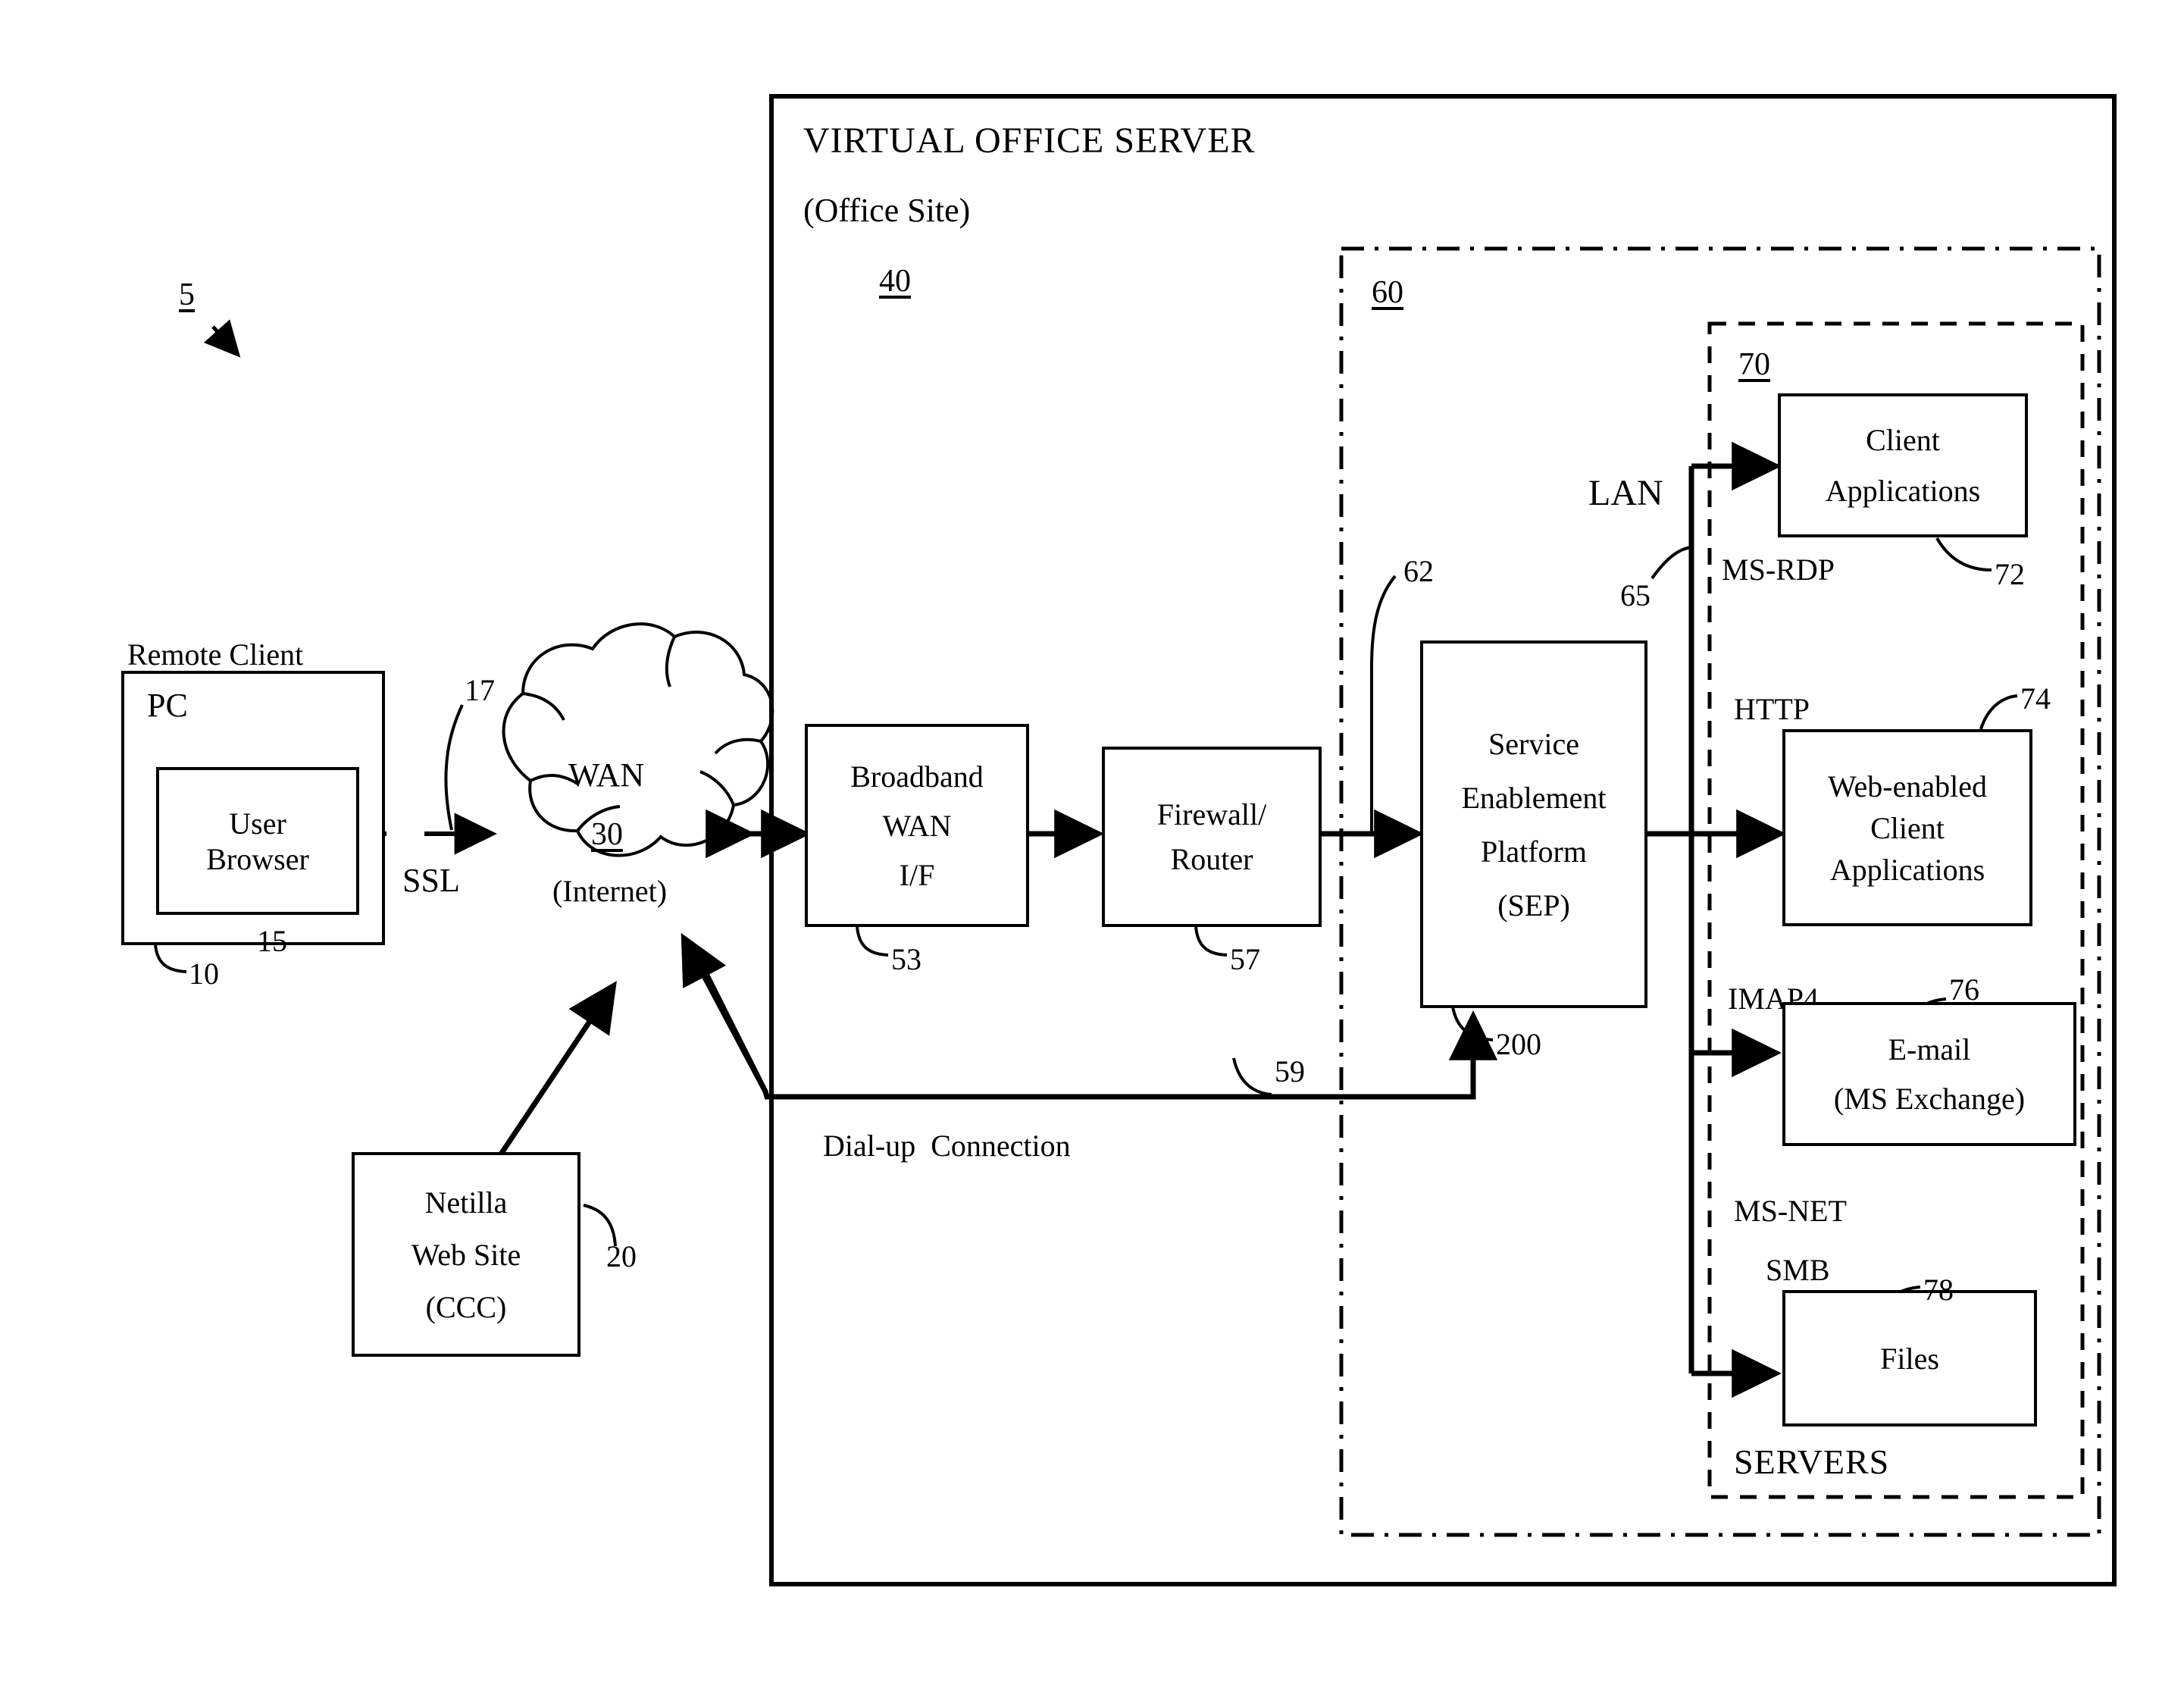 Image resolution: width=2184 pixels, height=1688 pixels. Describe the element at coordinates (1907, 869) in the screenshot. I see `web-apps-line3: Applications` at that location.